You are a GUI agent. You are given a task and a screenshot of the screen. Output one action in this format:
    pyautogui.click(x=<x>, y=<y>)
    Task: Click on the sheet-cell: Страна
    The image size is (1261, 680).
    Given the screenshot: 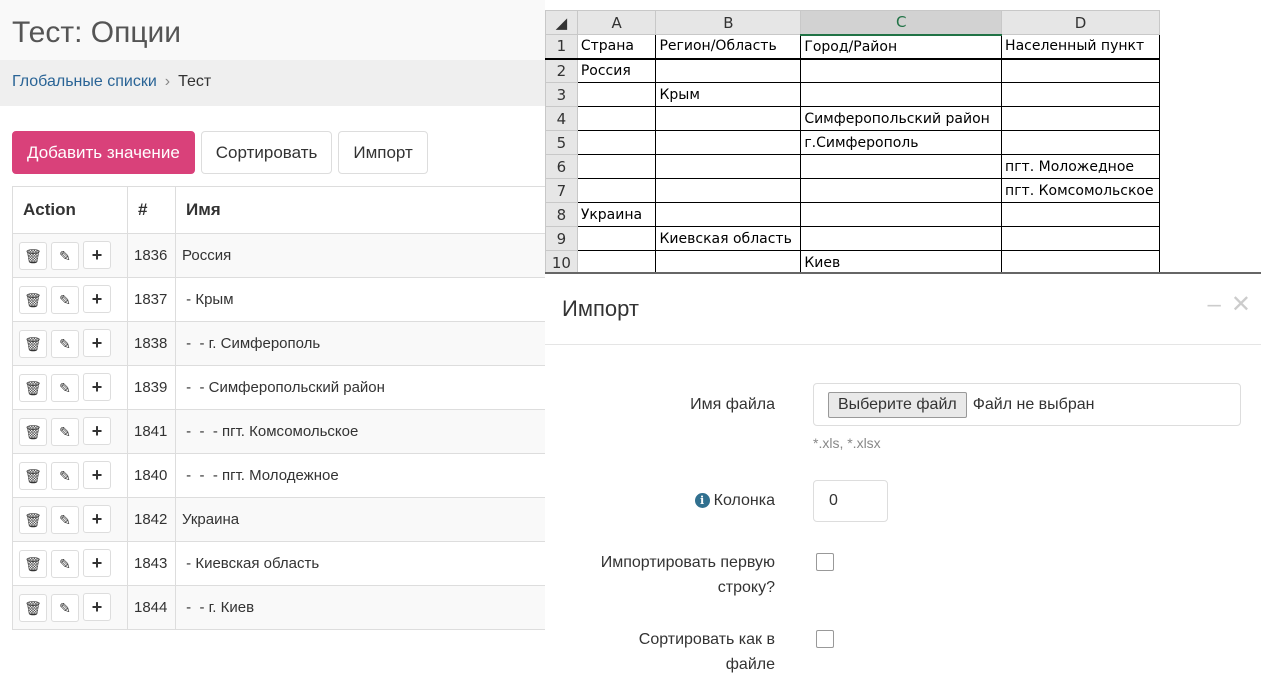 What is the action you would take?
    pyautogui.click(x=616, y=47)
    